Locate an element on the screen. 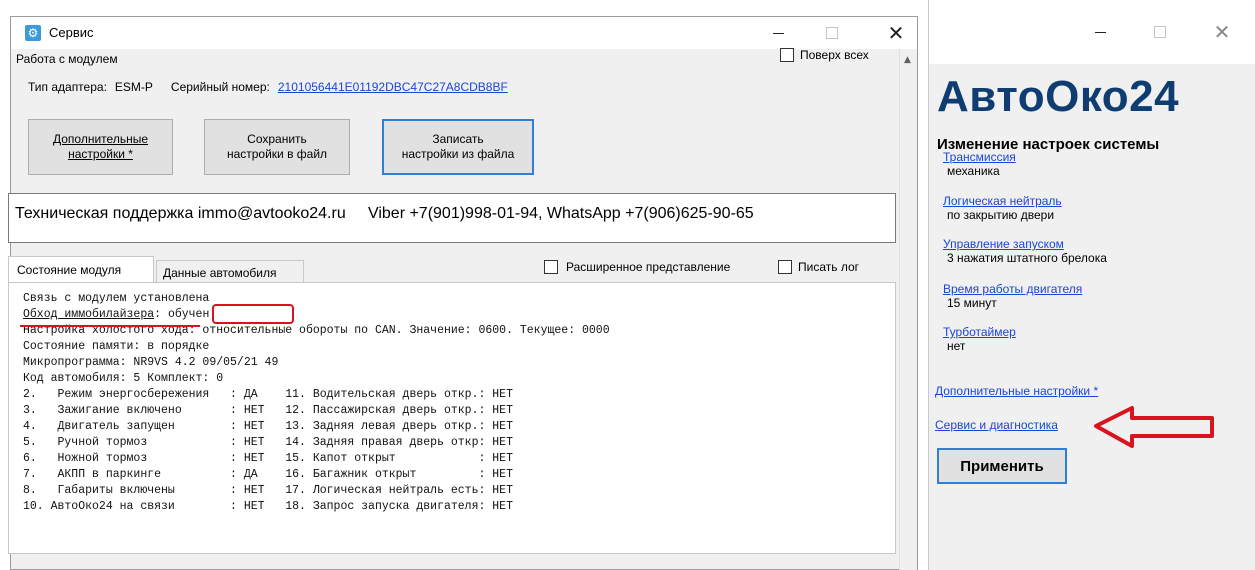 The width and height of the screenshot is (1255, 570). setting-transmission: Трансмиссия механика is located at coordinates (979, 164).